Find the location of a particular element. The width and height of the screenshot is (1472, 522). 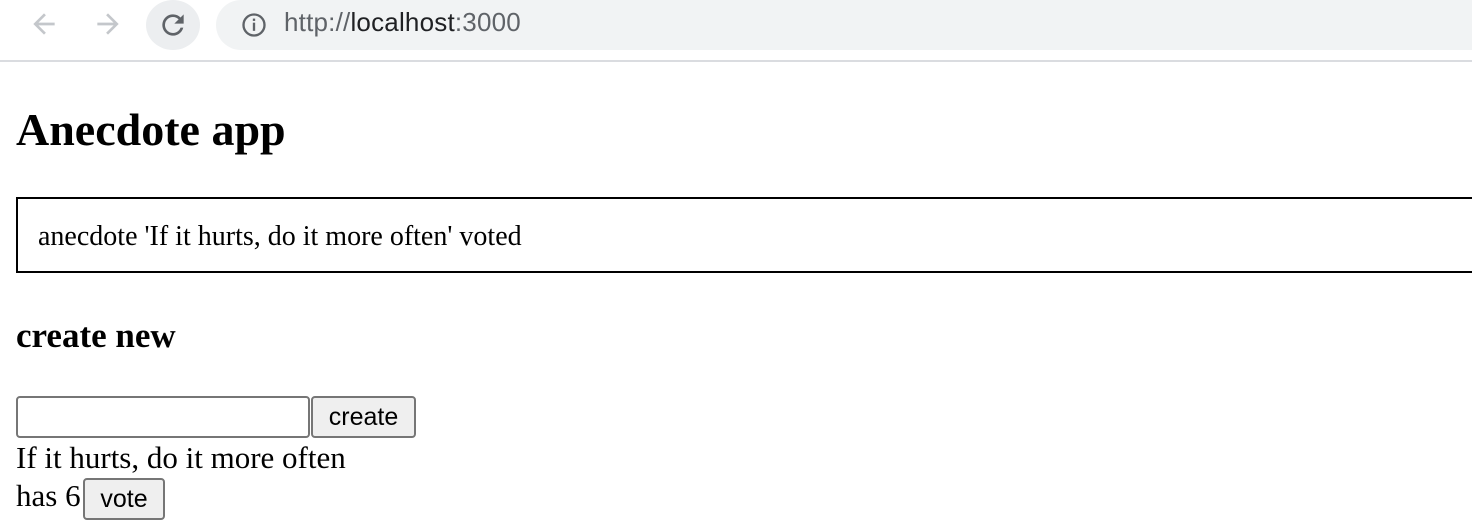

browser-toolbar: http://localhost:3000 is located at coordinates (736, 31).